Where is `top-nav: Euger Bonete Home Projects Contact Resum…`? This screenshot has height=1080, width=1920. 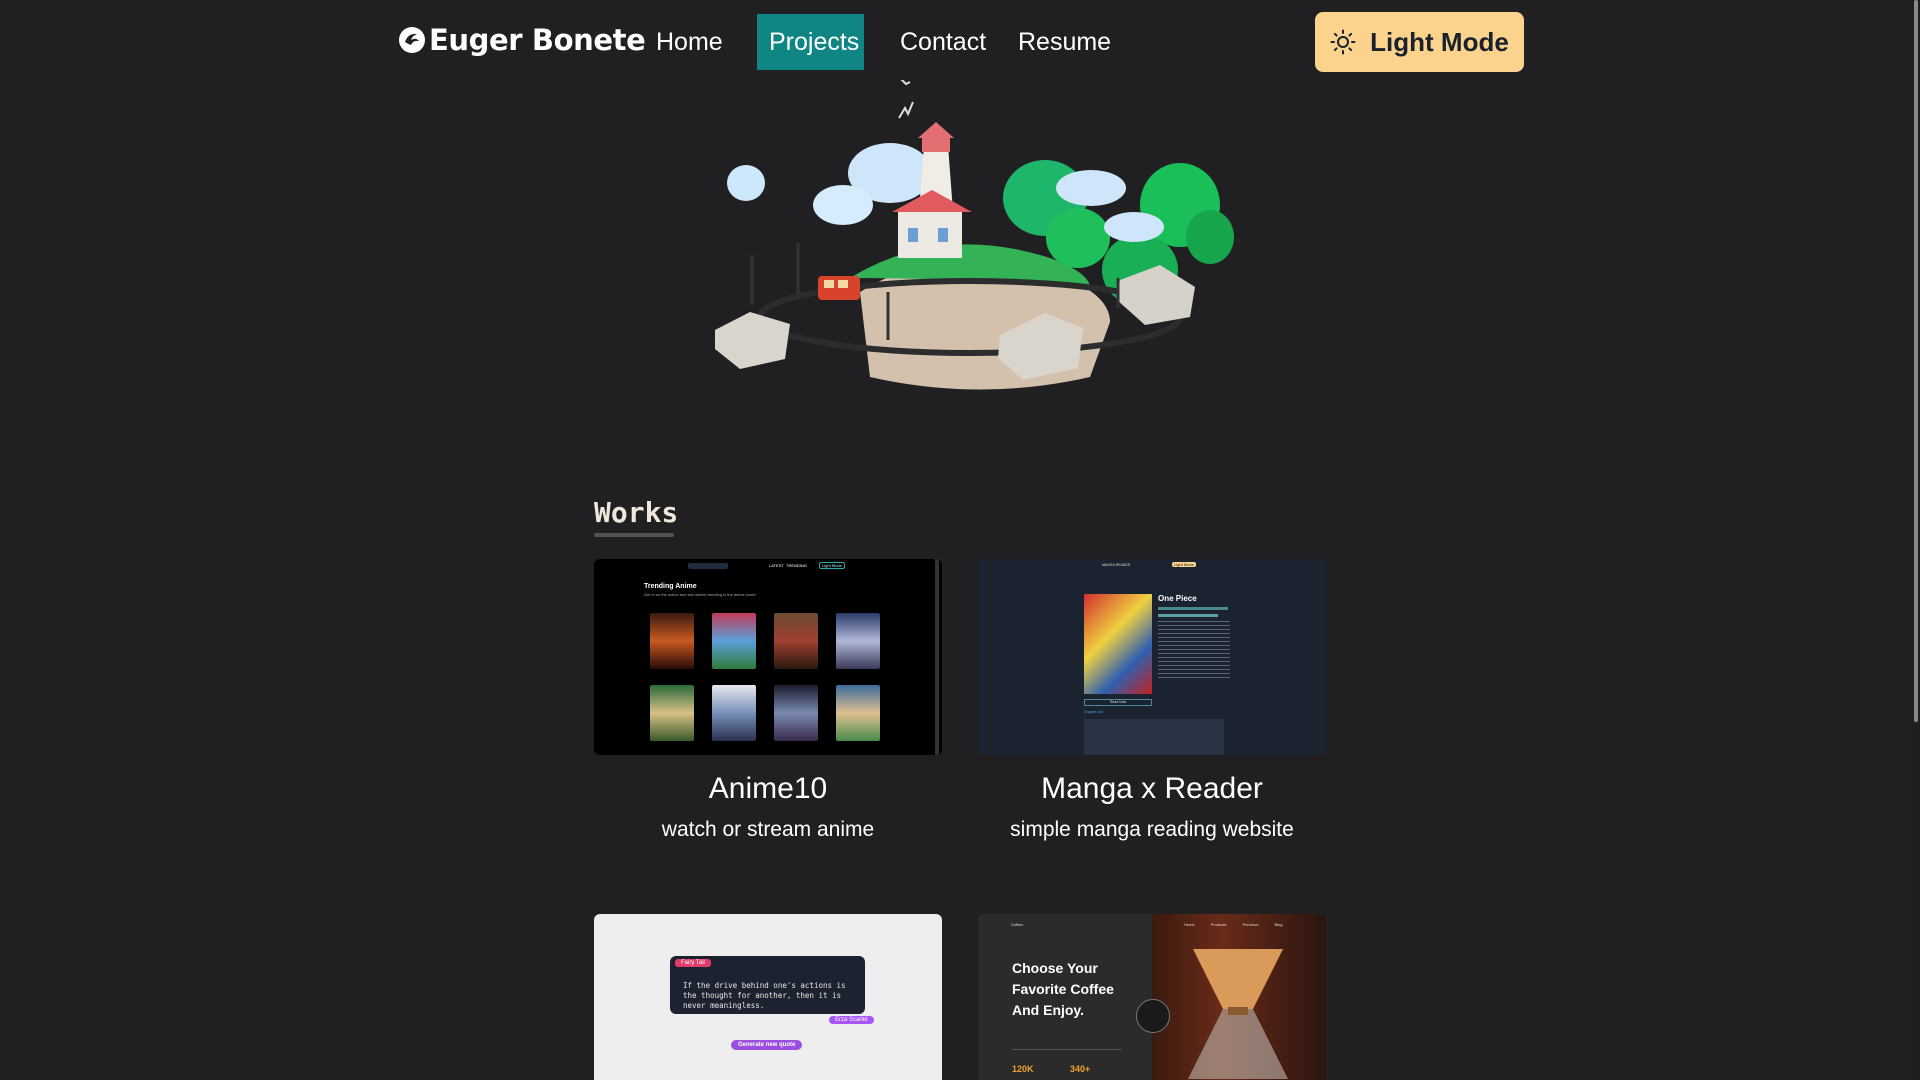
top-nav: Euger Bonete Home Projects Contact Resum… is located at coordinates (960, 43).